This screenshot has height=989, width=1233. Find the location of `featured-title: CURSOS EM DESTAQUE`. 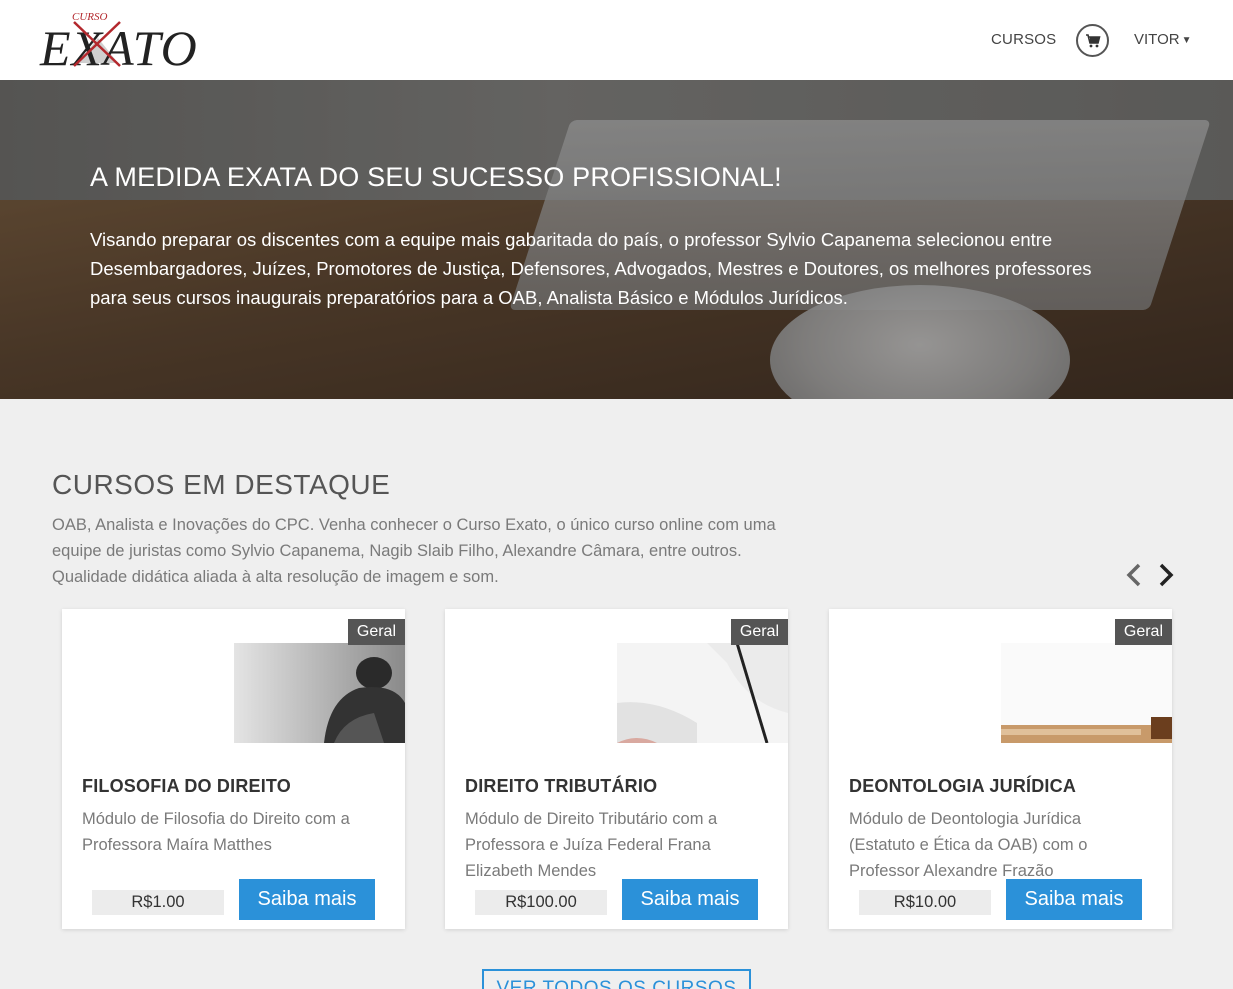

featured-title: CURSOS EM DESTAQUE is located at coordinates (221, 484).